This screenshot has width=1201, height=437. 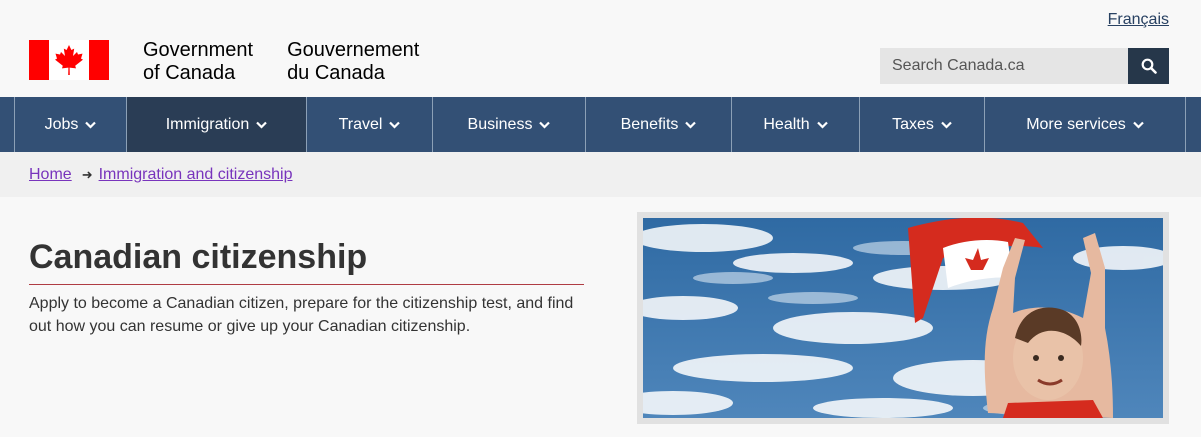 I want to click on menu-item-business: Business, so click(x=508, y=124).